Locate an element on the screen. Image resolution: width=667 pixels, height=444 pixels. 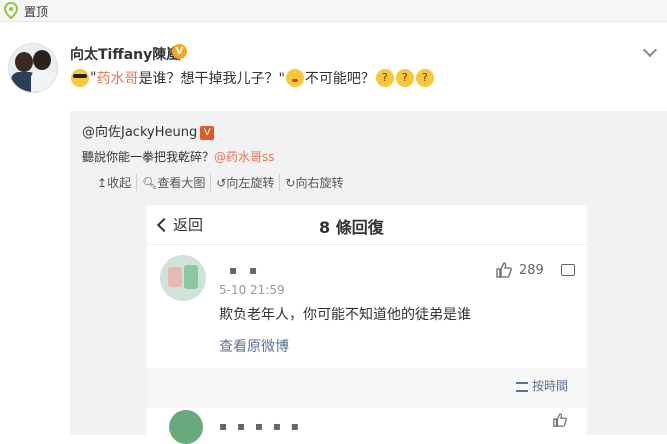
image-toolbar: ↥收起 🔍︎查看大图 ↺向左旋转 ↻向右旋转 is located at coordinates (220, 182).